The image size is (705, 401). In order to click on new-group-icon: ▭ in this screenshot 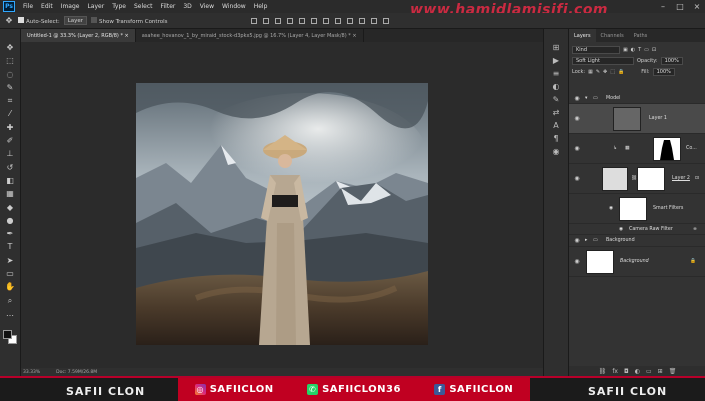, I will do `click(649, 371)`.